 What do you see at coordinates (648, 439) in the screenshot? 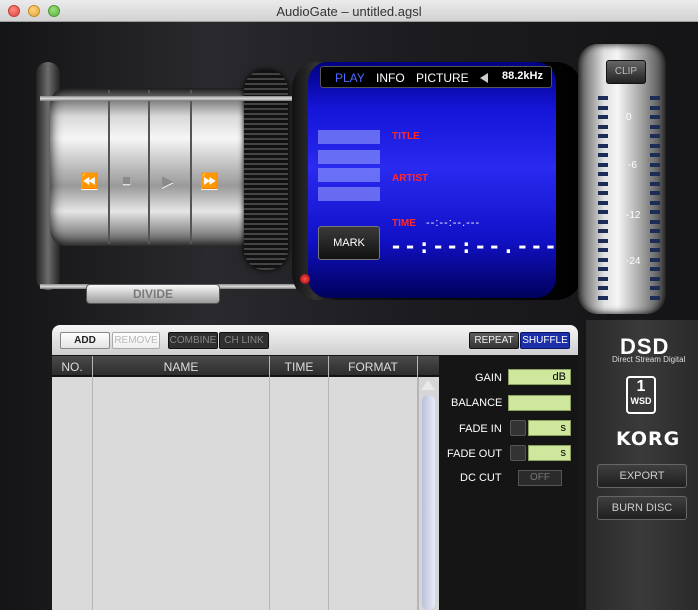
I see `korg-logo: KORG` at bounding box center [648, 439].